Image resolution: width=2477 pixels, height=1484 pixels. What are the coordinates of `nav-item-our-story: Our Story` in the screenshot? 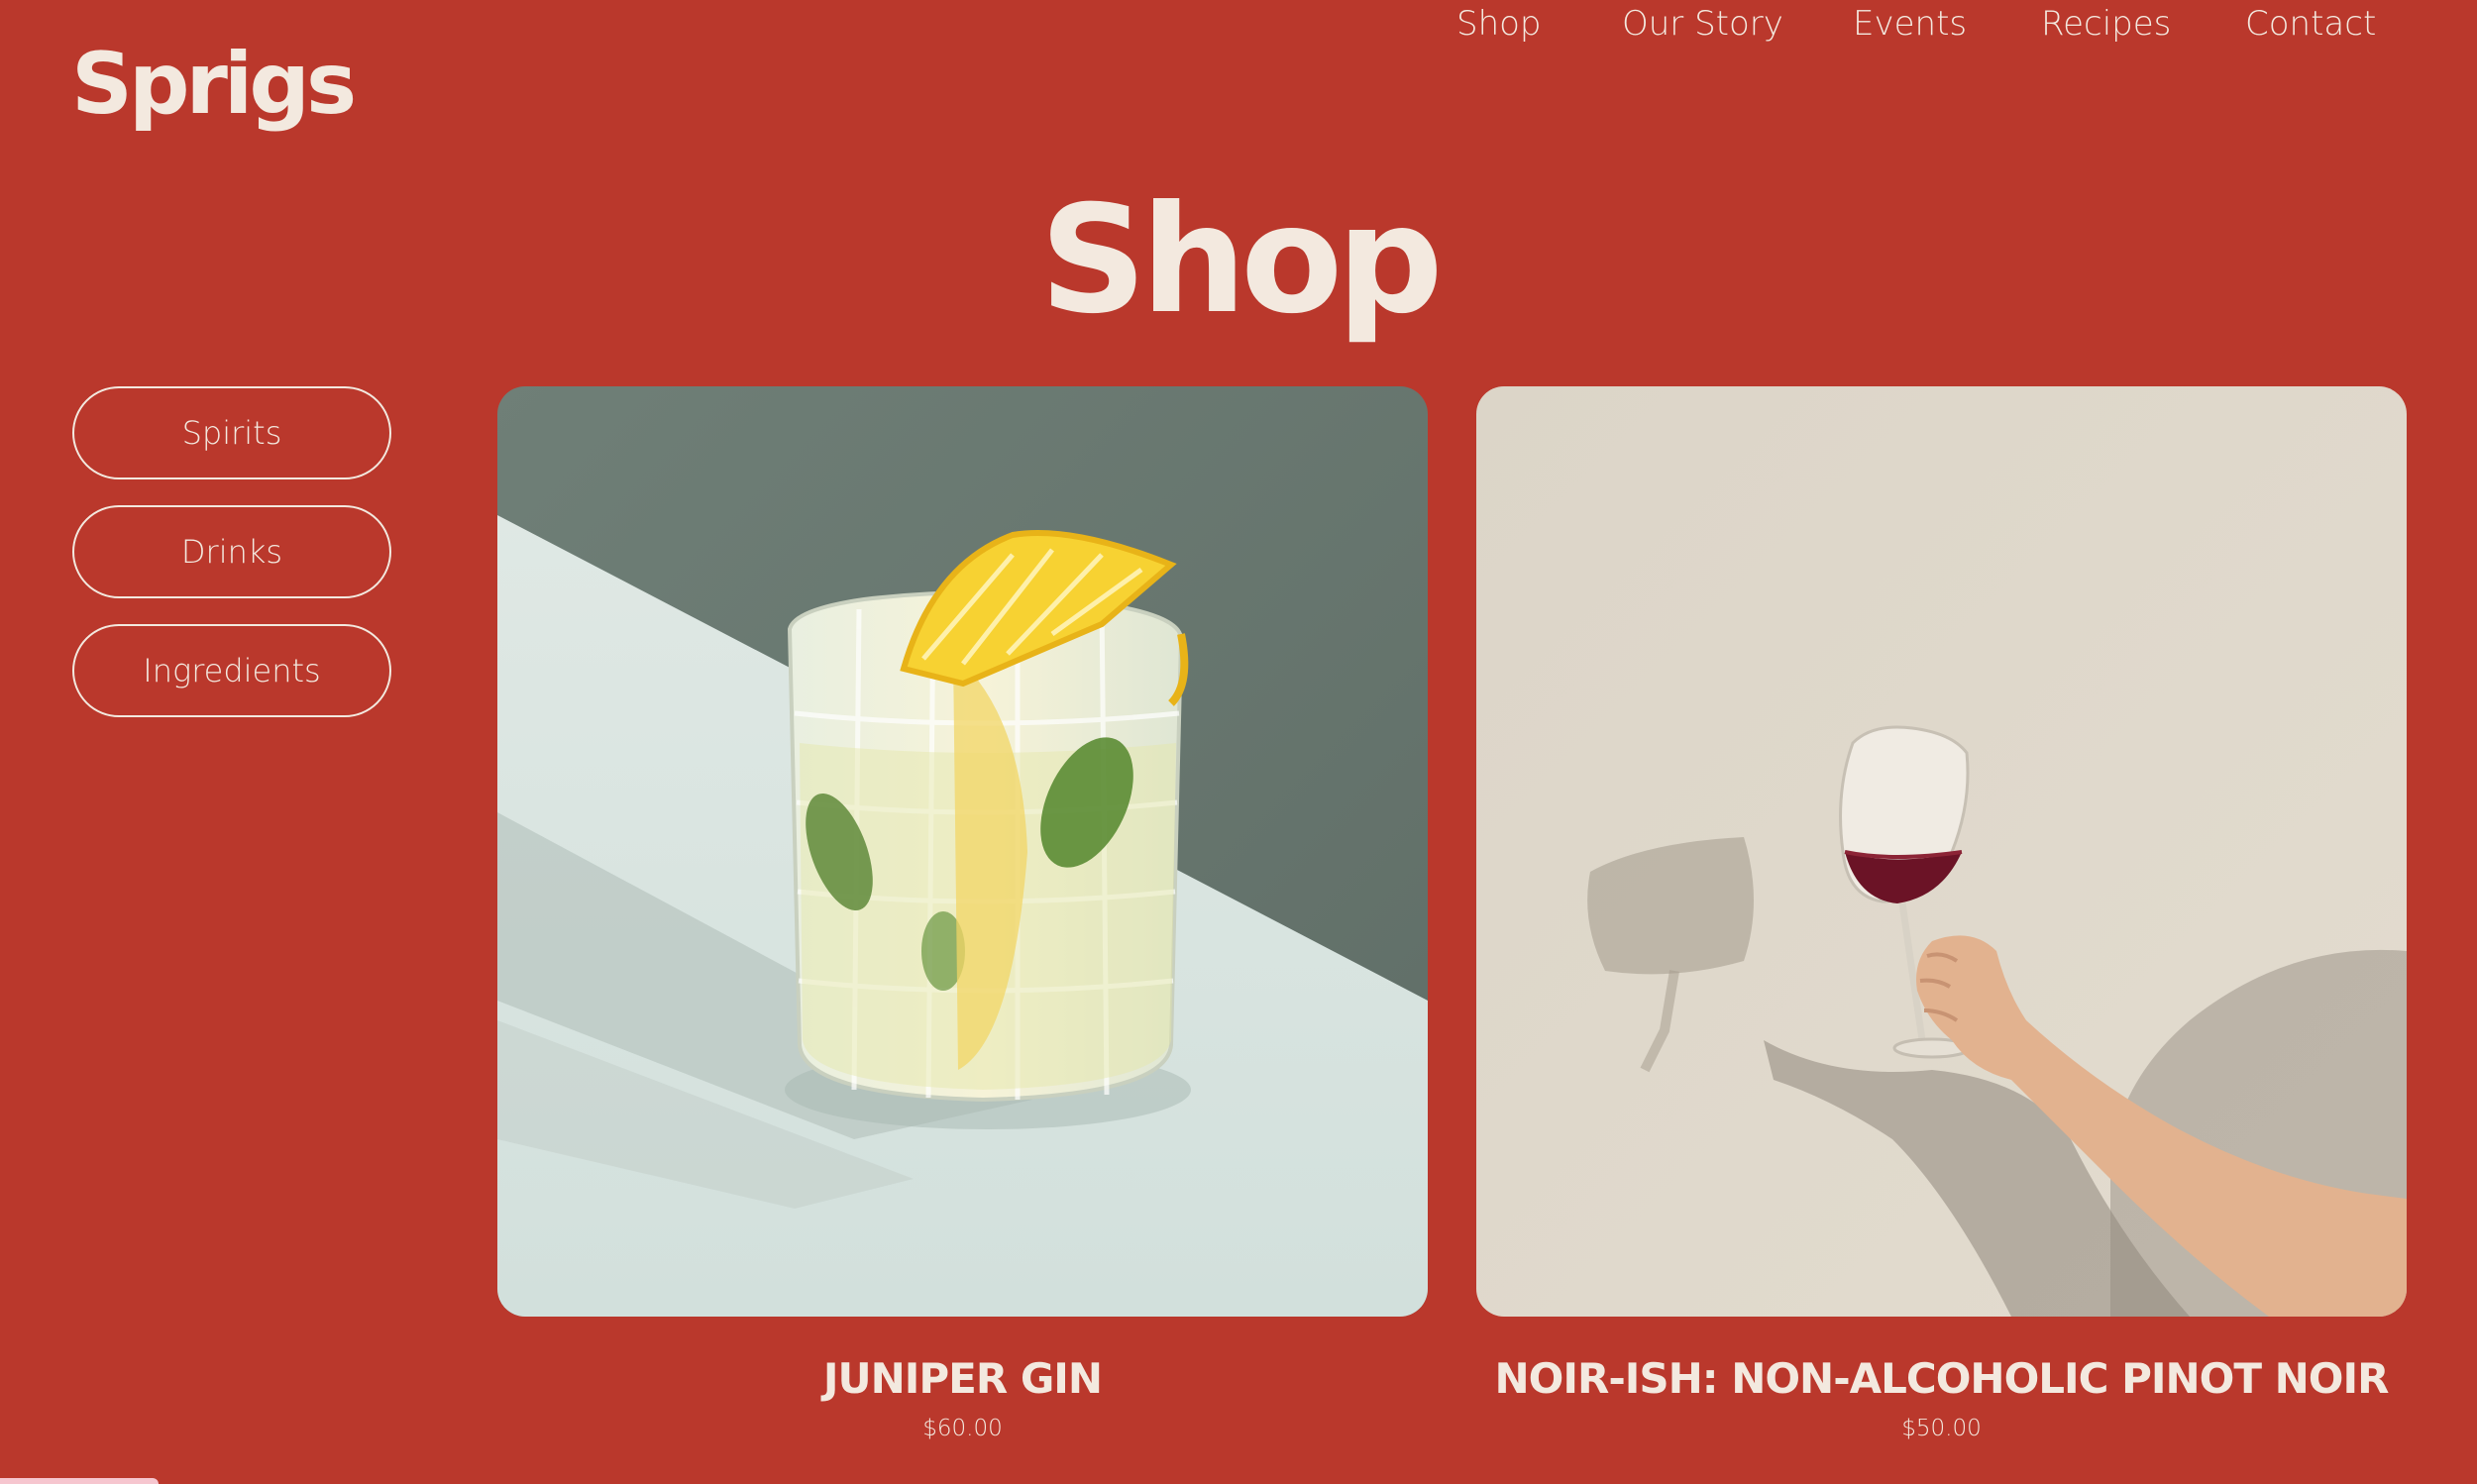 It's located at (1703, 24).